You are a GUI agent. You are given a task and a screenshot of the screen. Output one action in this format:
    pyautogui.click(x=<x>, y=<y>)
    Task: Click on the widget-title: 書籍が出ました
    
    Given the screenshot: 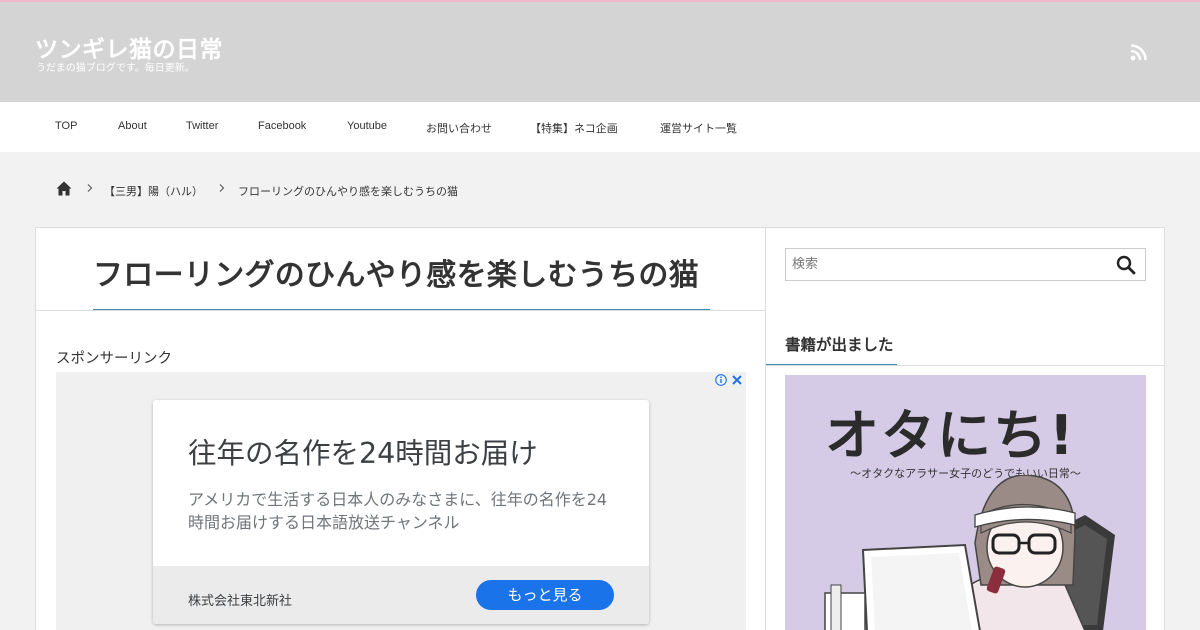 What is the action you would take?
    pyautogui.click(x=839, y=345)
    